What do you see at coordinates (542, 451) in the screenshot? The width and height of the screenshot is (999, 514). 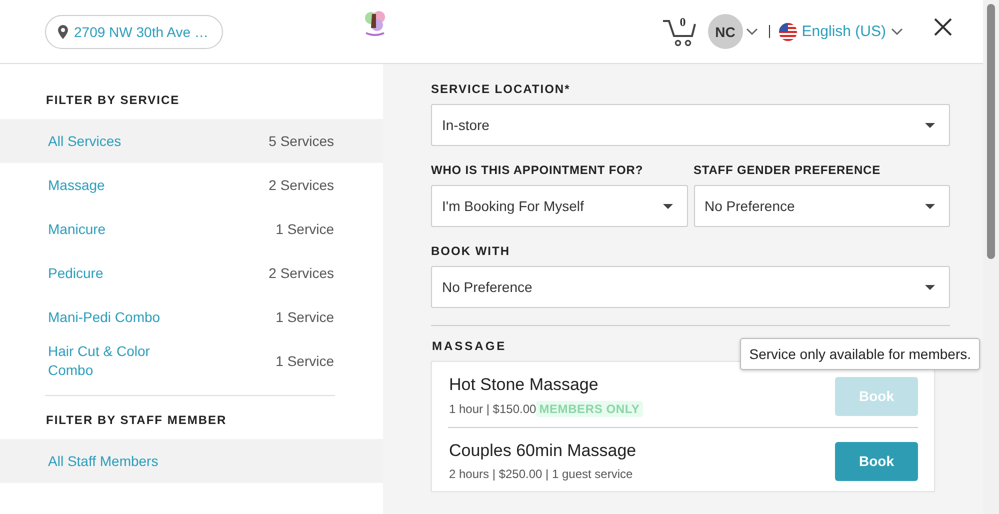 I see `service-name: Couples 60min Massage` at bounding box center [542, 451].